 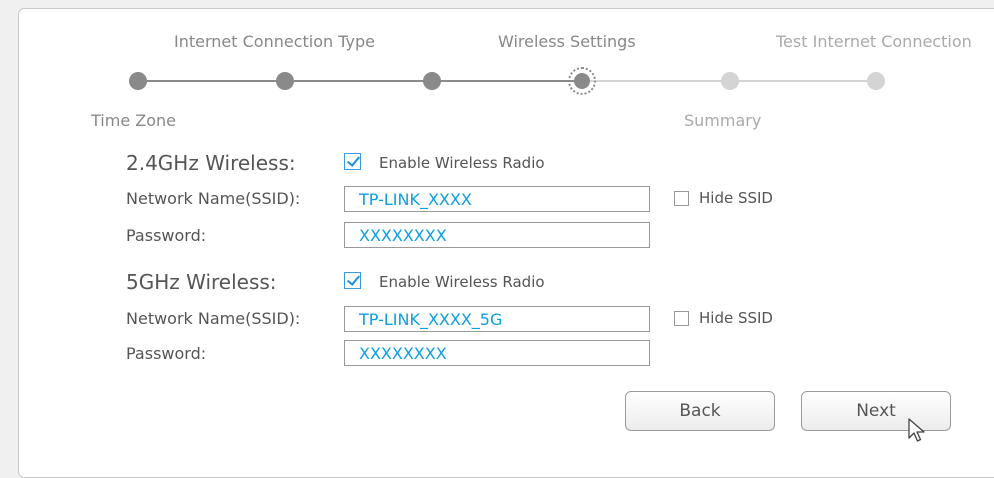 What do you see at coordinates (285, 81) in the screenshot?
I see `step-dot-internet-connection-type` at bounding box center [285, 81].